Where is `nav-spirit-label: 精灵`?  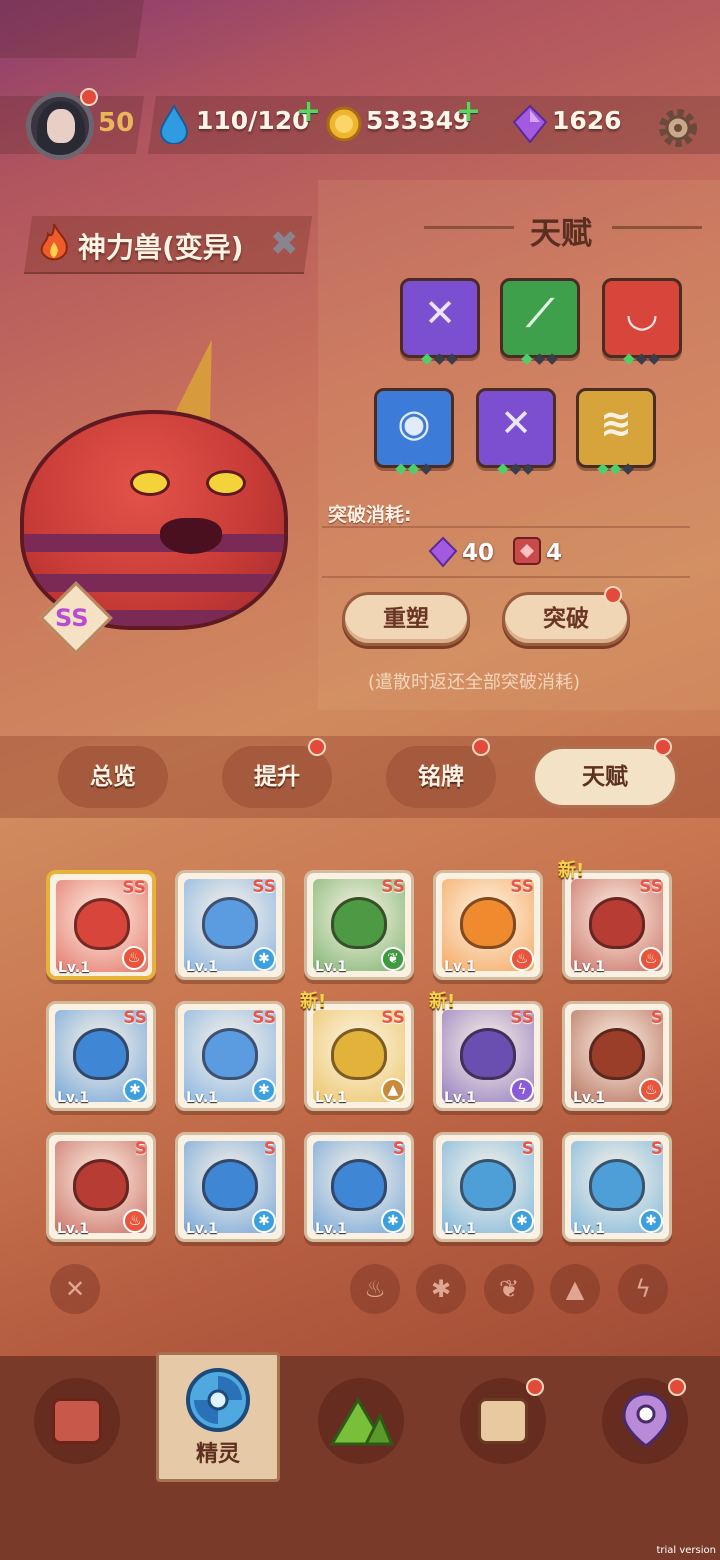 nav-spirit-label: 精灵 is located at coordinates (217, 1454).